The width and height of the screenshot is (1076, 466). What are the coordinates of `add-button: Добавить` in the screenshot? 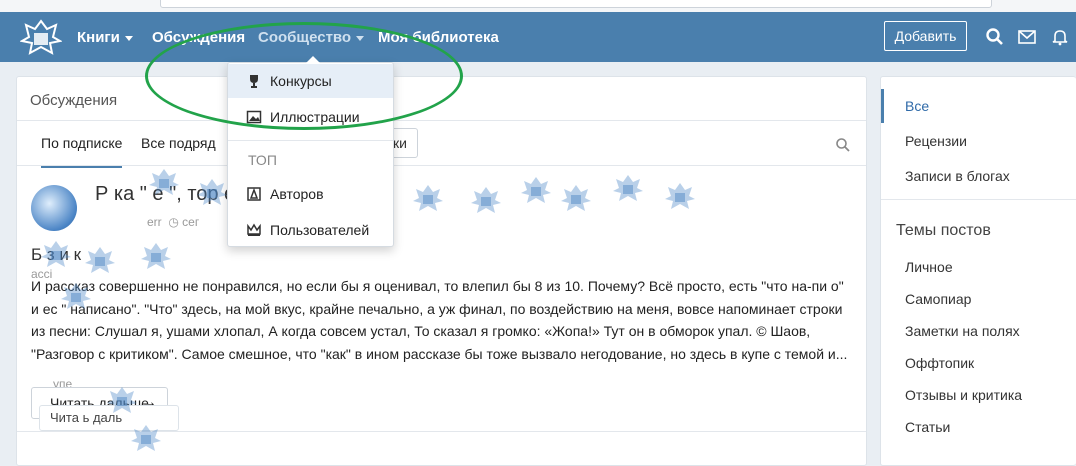 It's located at (925, 36).